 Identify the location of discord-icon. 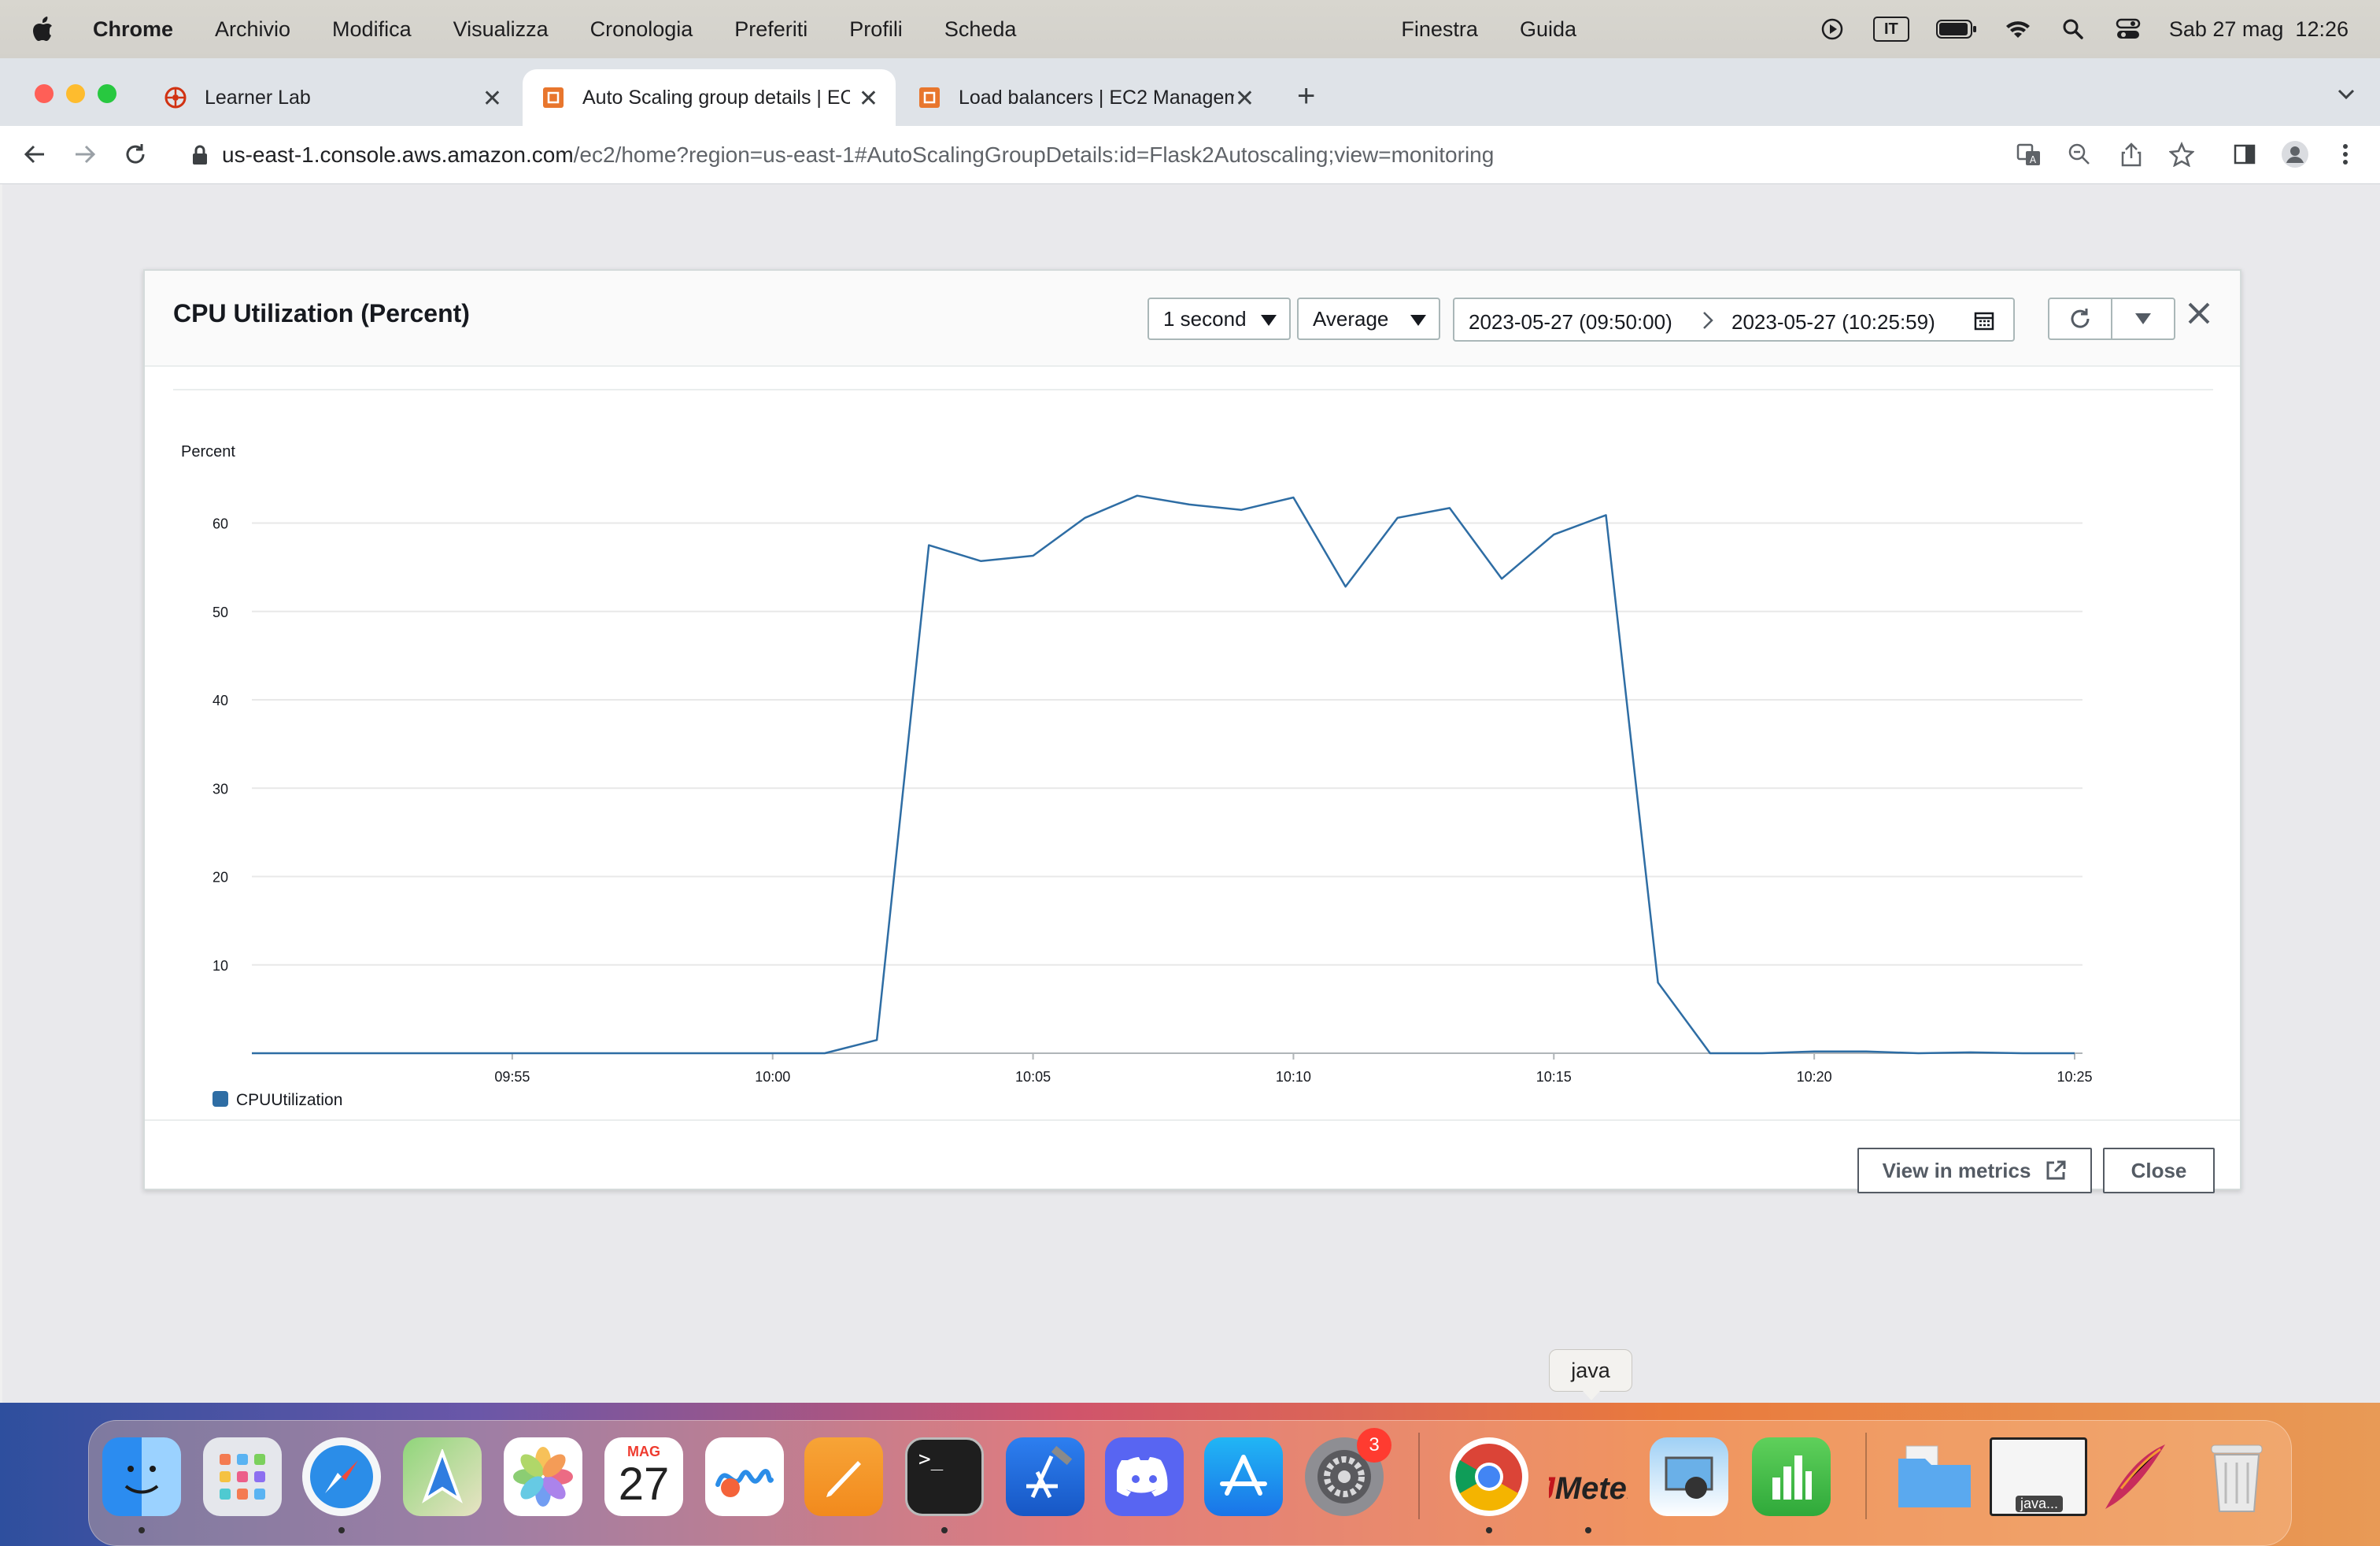
(1144, 1477).